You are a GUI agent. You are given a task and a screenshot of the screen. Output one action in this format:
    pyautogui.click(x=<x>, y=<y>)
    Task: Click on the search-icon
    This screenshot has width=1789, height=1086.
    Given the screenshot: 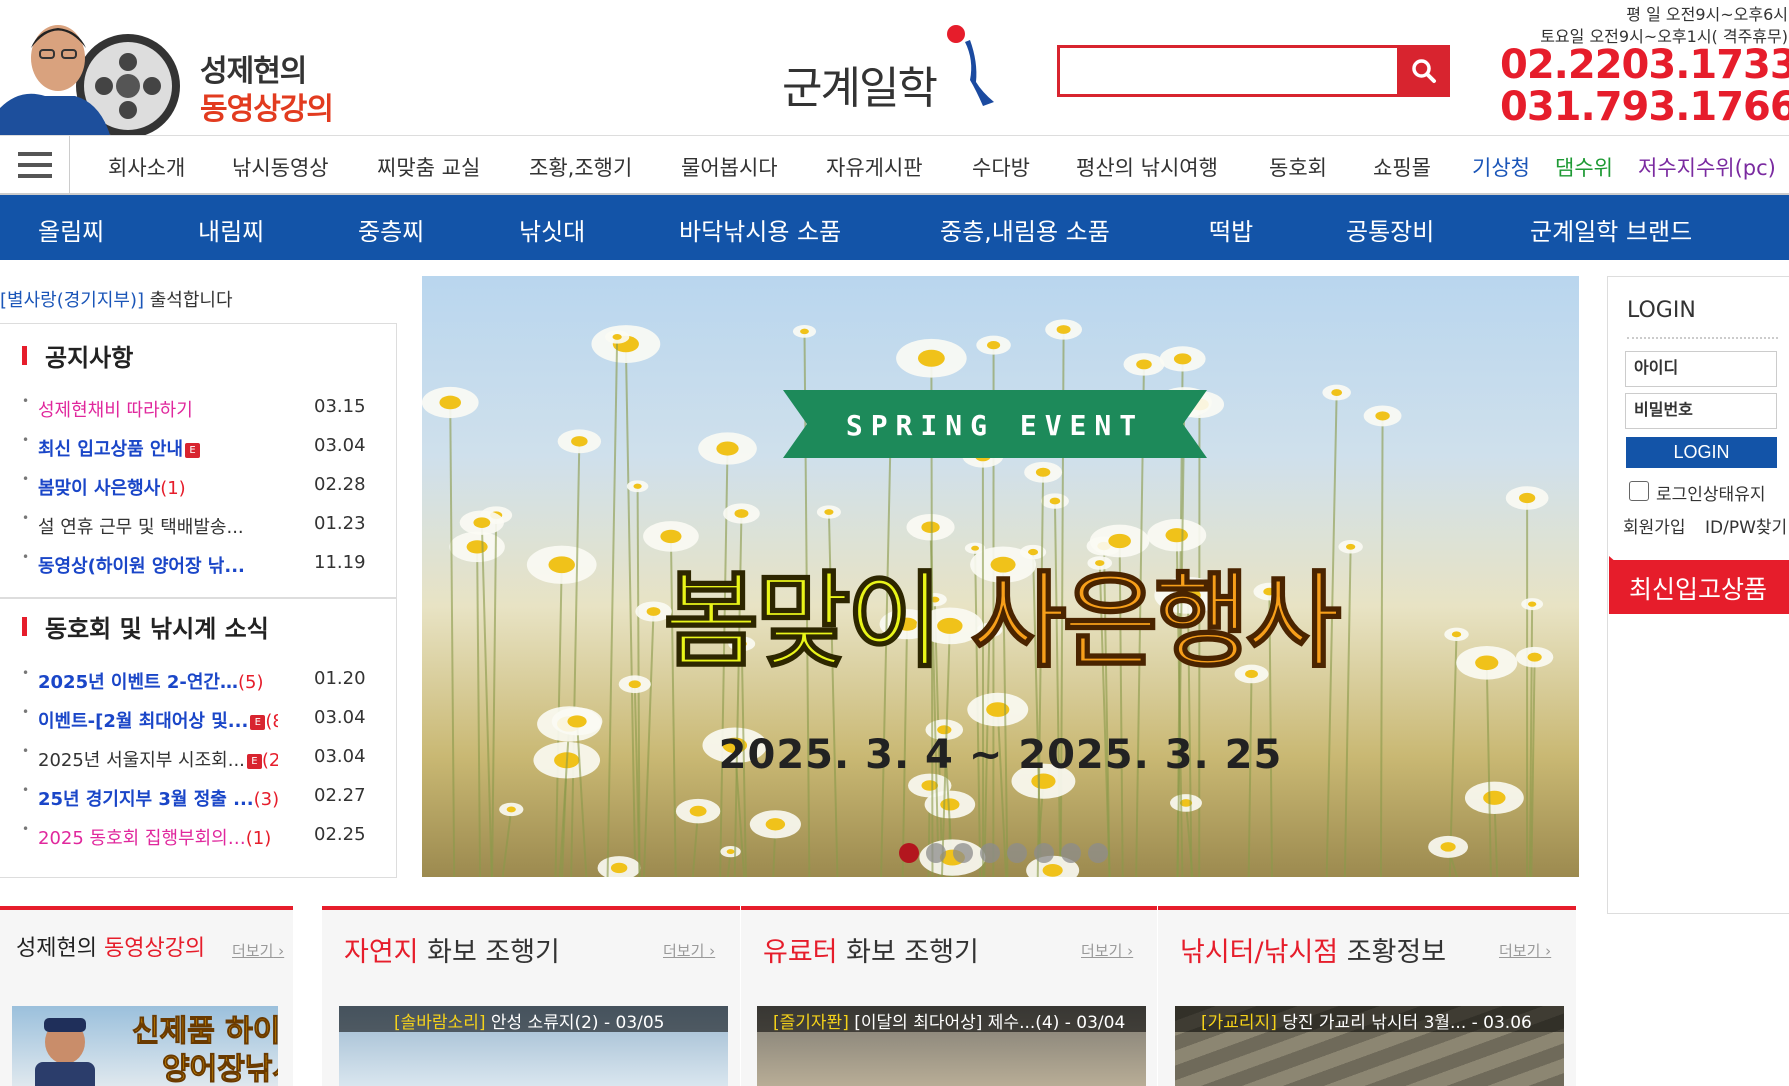 What is the action you would take?
    pyautogui.click(x=1424, y=71)
    